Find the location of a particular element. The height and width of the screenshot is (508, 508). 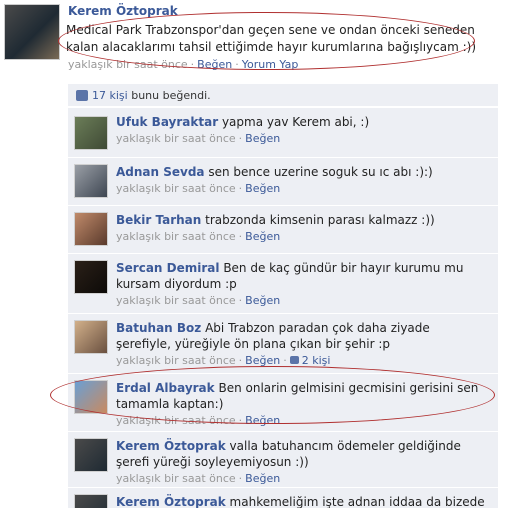

likes-suffix: bunu beğendi. is located at coordinates (171, 95).